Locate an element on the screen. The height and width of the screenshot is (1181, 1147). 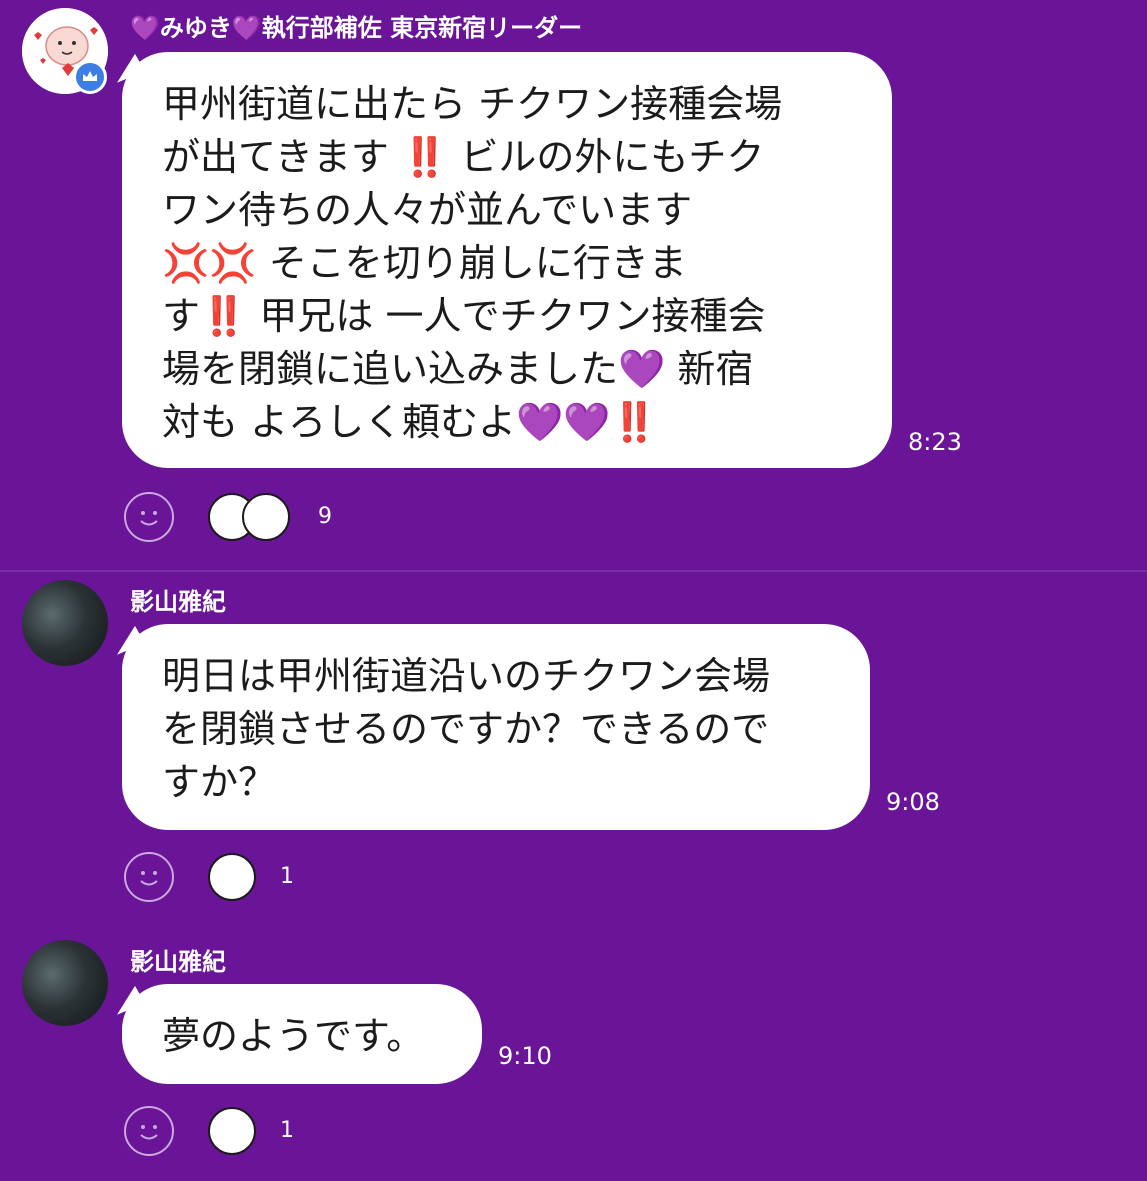
reaction-count: 9 is located at coordinates (325, 516).